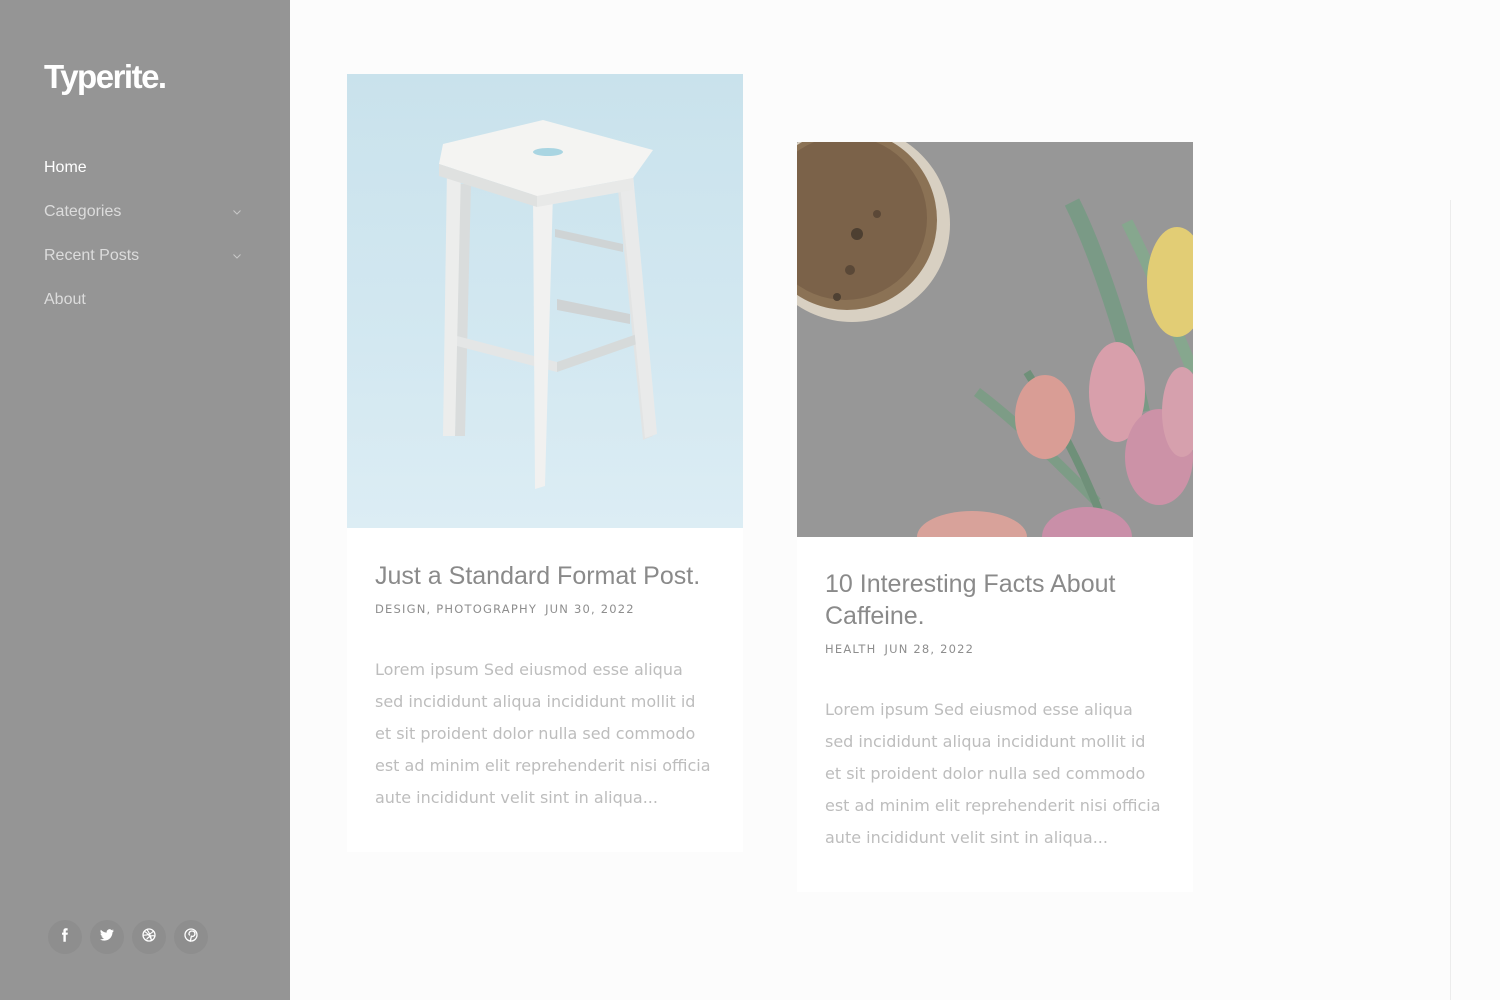  I want to click on facebook-icon, so click(65, 937).